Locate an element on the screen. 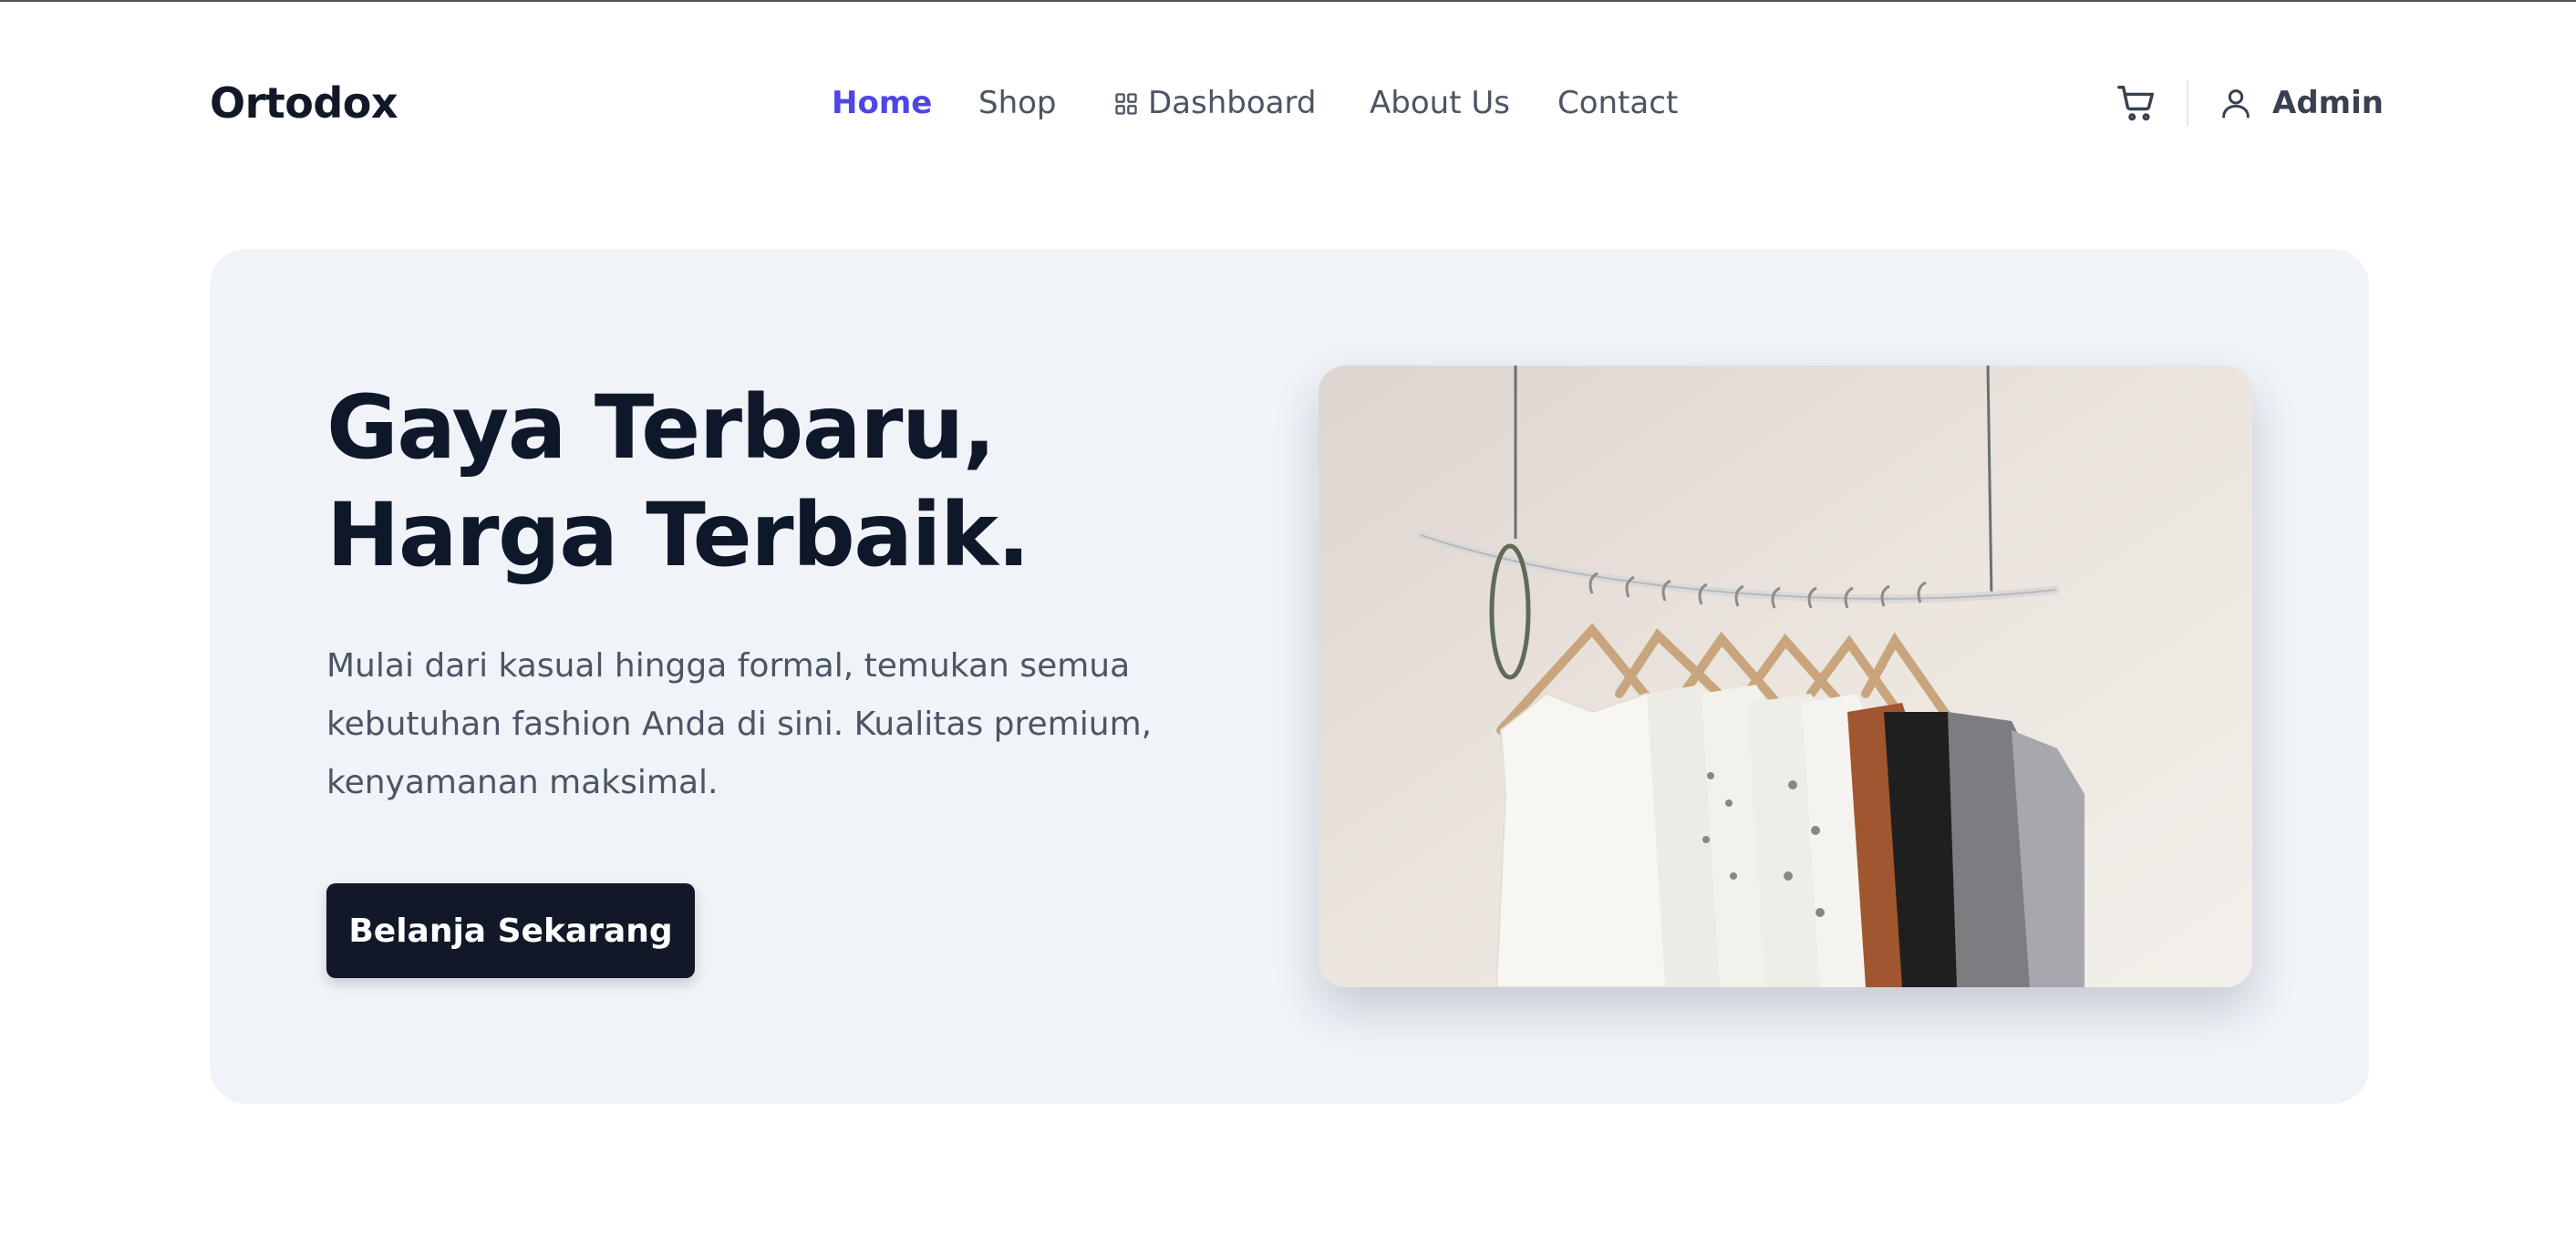 Image resolution: width=2576 pixels, height=1237 pixels. cart-button is located at coordinates (2136, 103).